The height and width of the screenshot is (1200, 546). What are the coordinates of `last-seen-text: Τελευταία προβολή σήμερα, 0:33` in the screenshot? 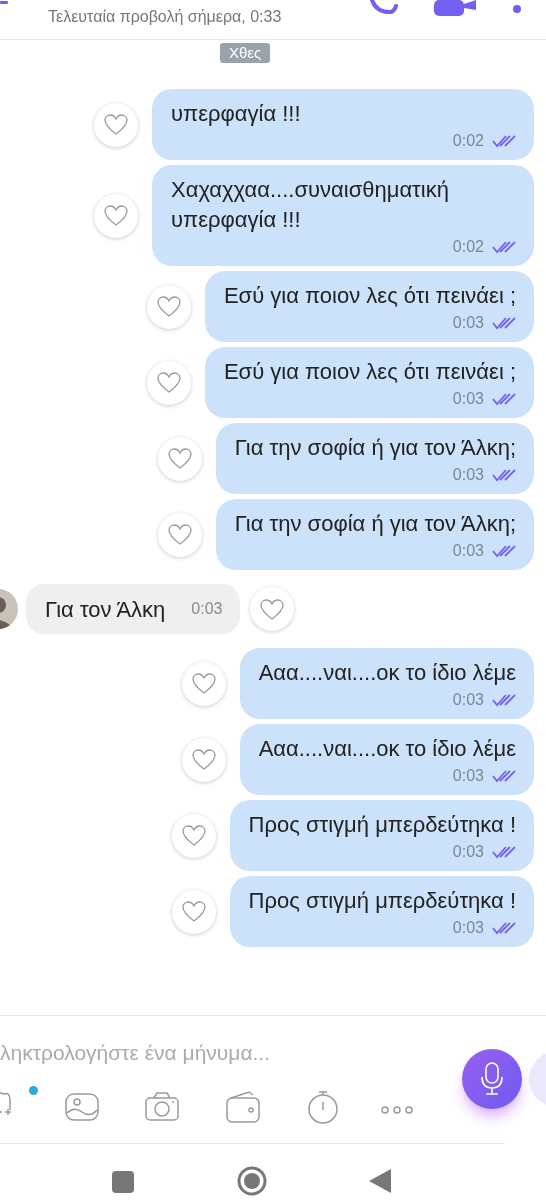 It's located at (165, 17).